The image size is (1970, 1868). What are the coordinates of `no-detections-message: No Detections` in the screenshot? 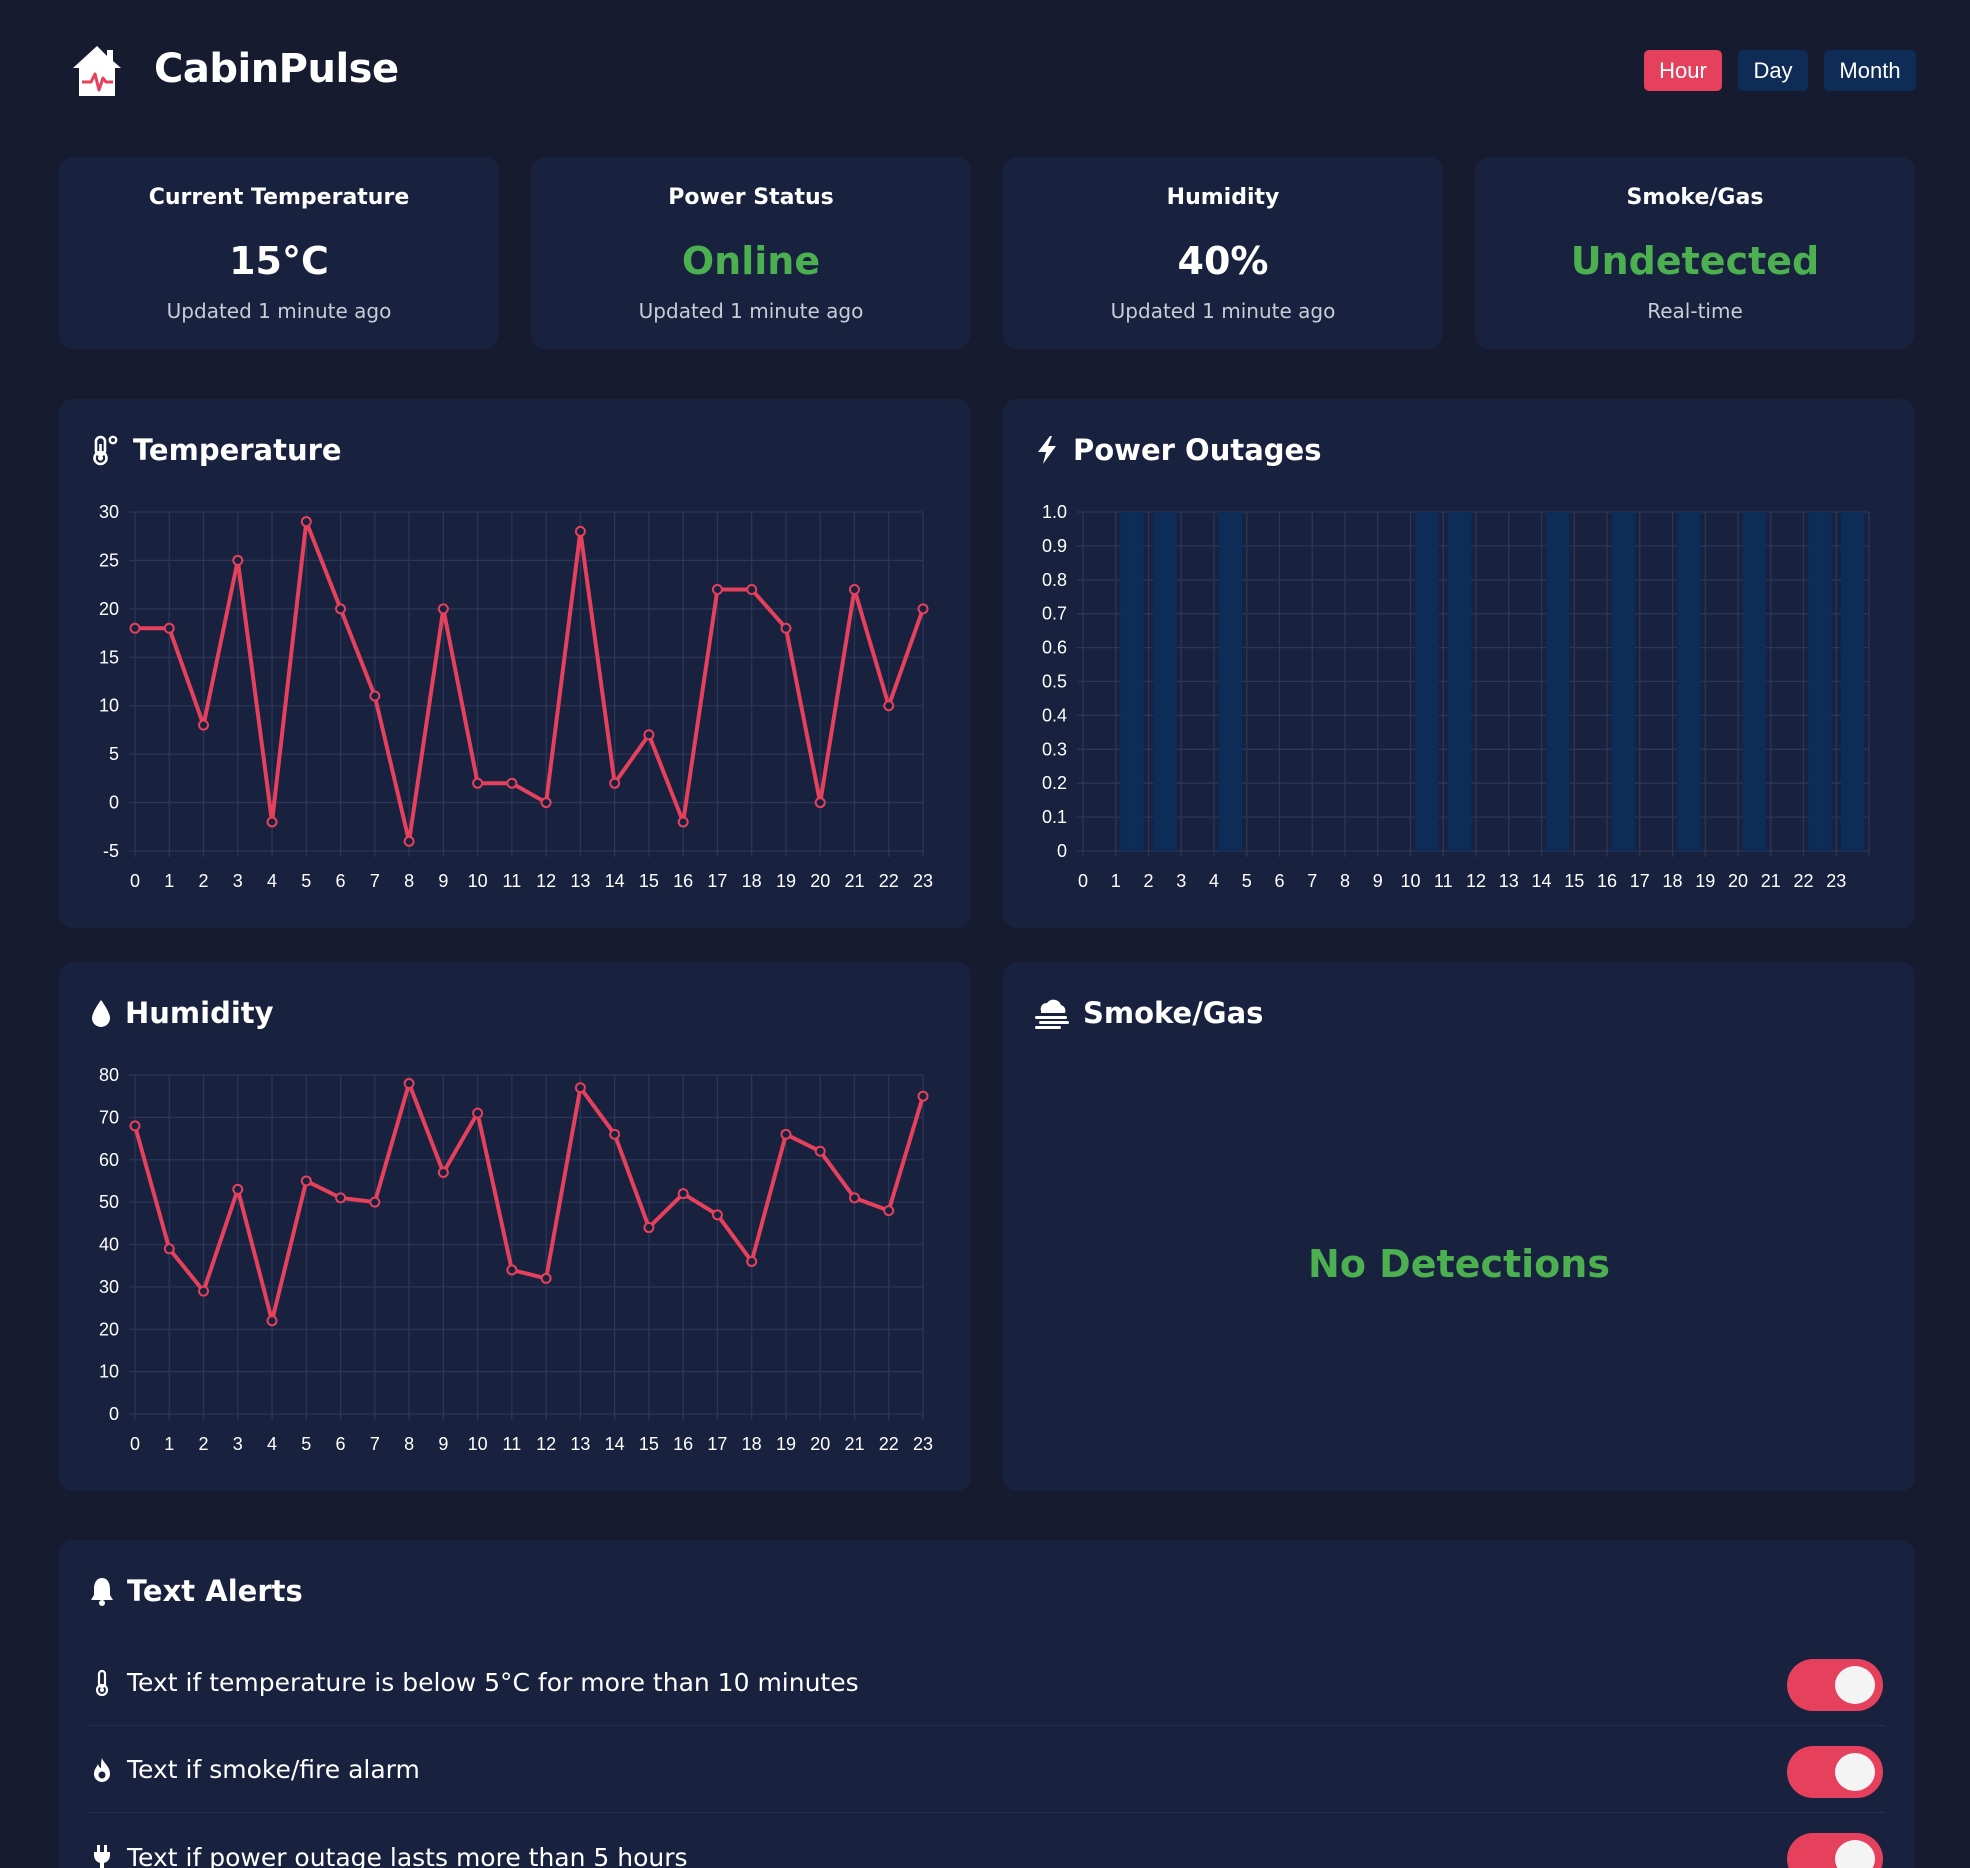 It's located at (1459, 1264).